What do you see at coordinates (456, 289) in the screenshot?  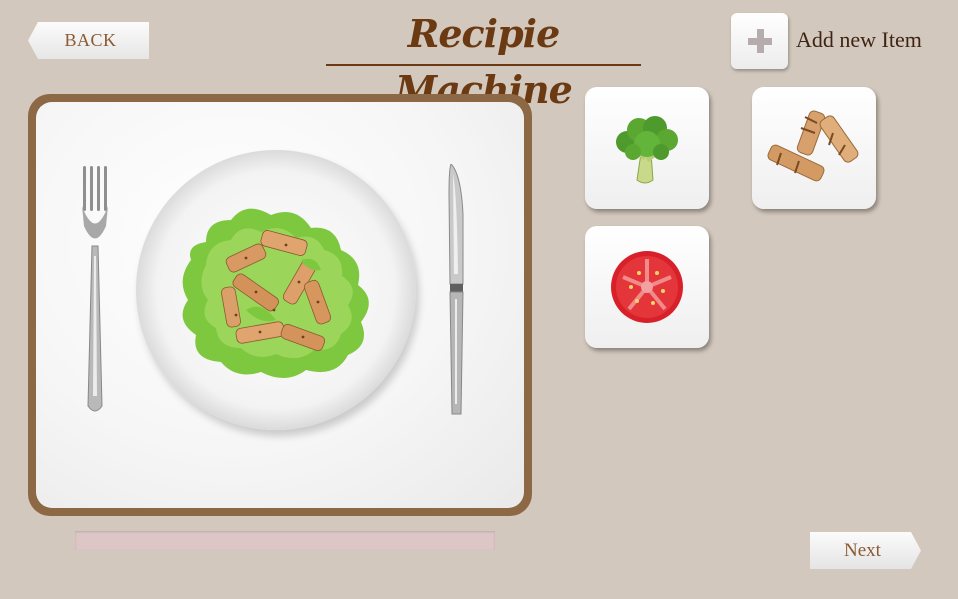 I see `knife-icon` at bounding box center [456, 289].